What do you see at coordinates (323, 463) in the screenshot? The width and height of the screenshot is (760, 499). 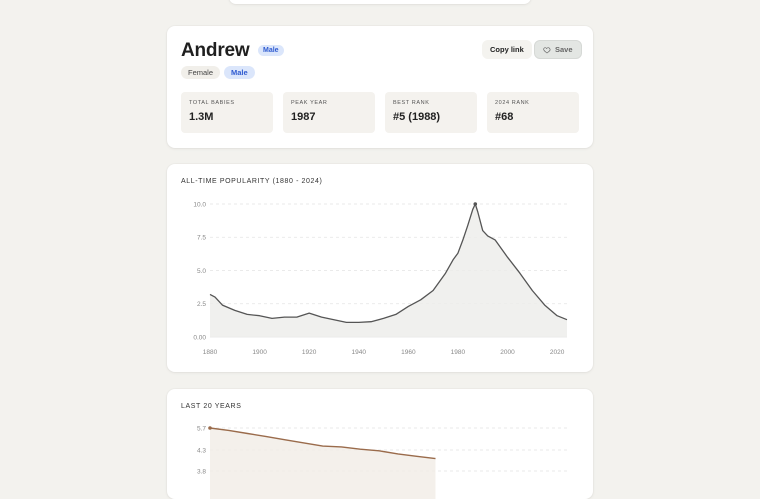 I see `recent-area` at bounding box center [323, 463].